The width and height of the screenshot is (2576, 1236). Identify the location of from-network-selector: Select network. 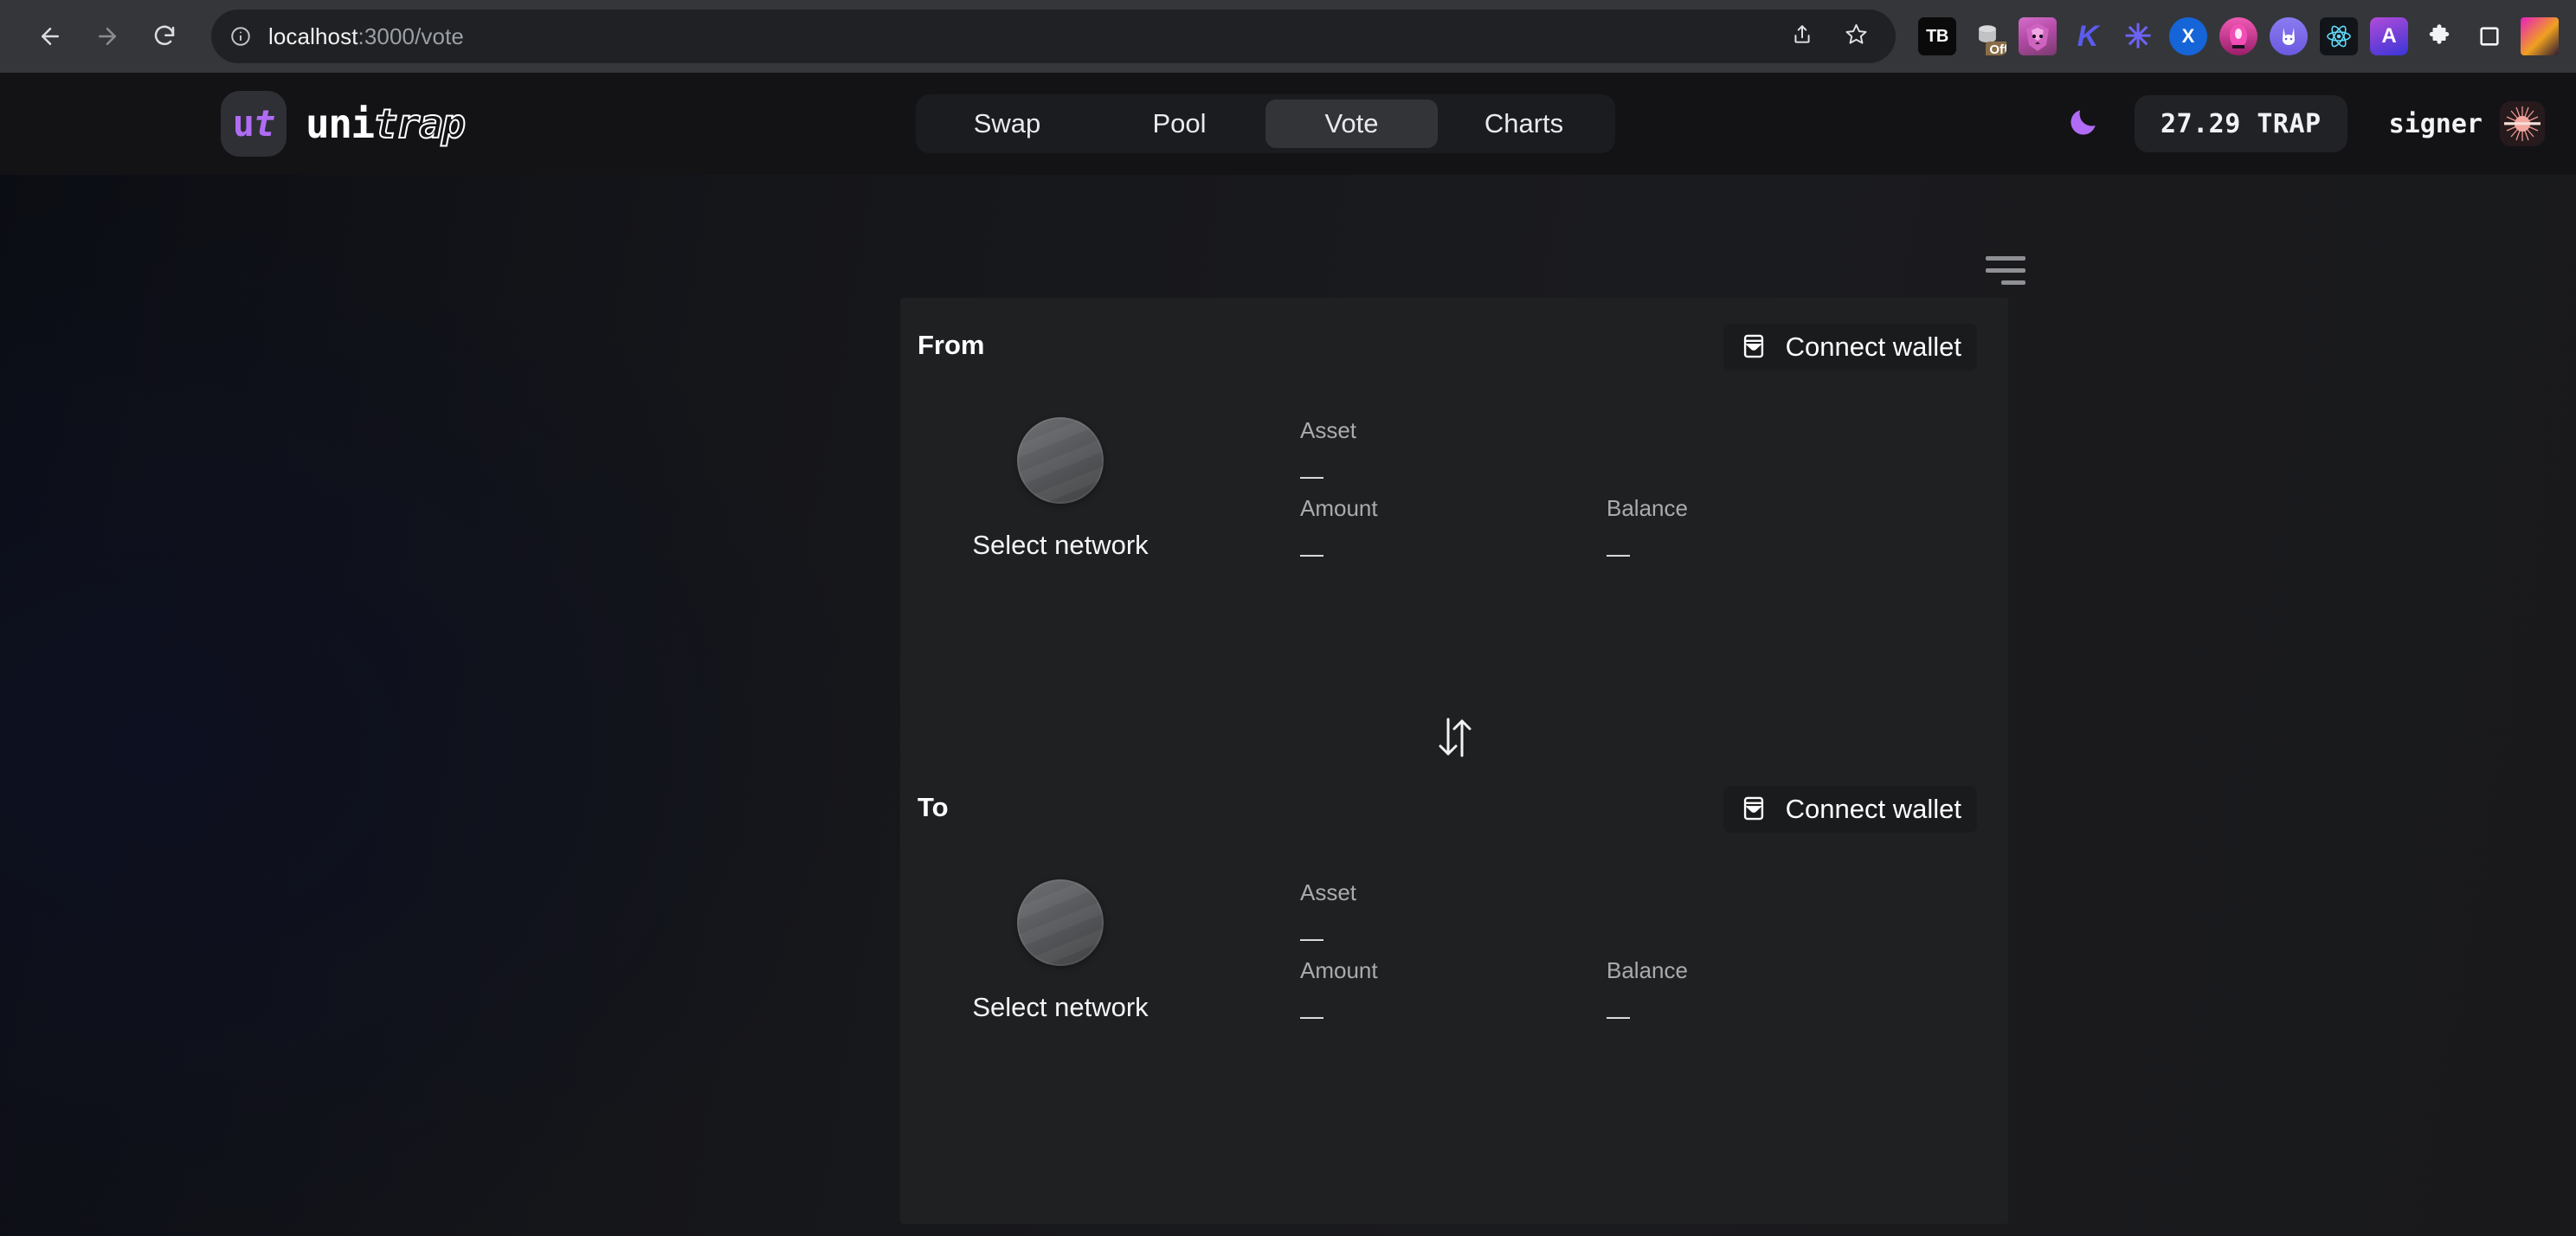
(1060, 489).